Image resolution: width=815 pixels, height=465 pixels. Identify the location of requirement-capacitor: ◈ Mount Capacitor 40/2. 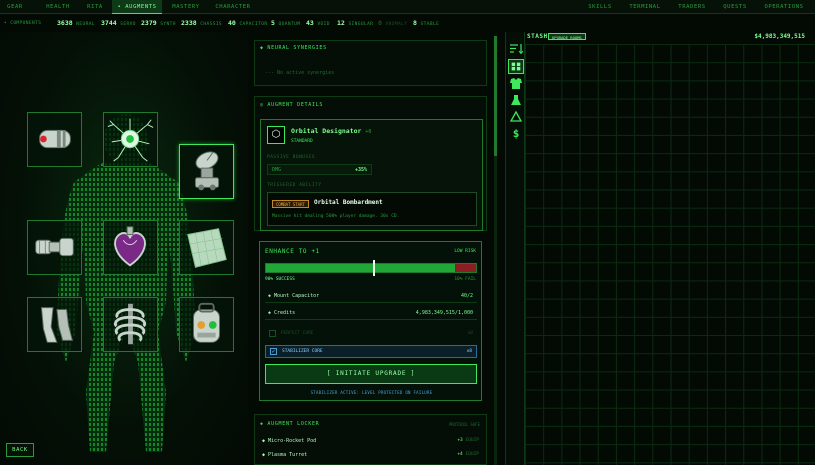
(371, 297).